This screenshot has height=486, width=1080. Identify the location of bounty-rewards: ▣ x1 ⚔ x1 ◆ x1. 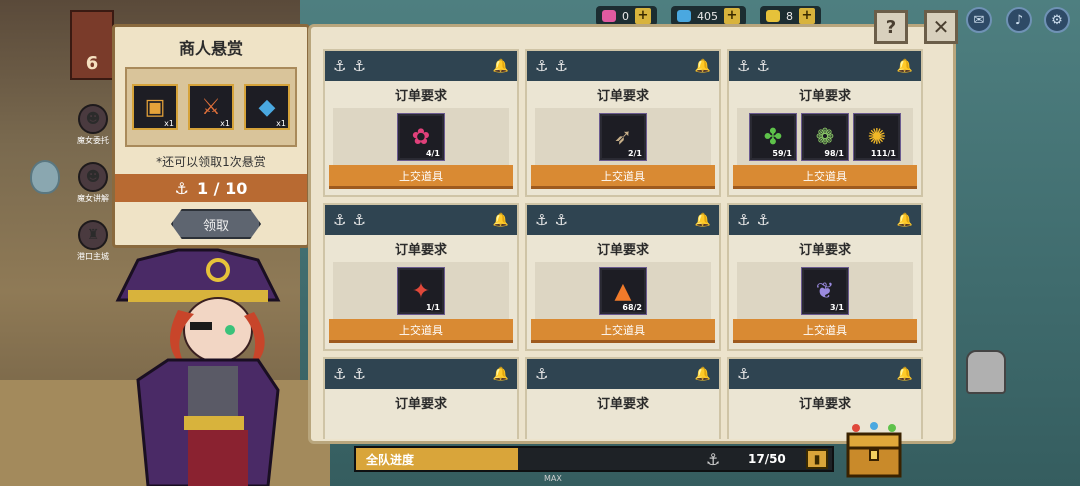
(211, 107).